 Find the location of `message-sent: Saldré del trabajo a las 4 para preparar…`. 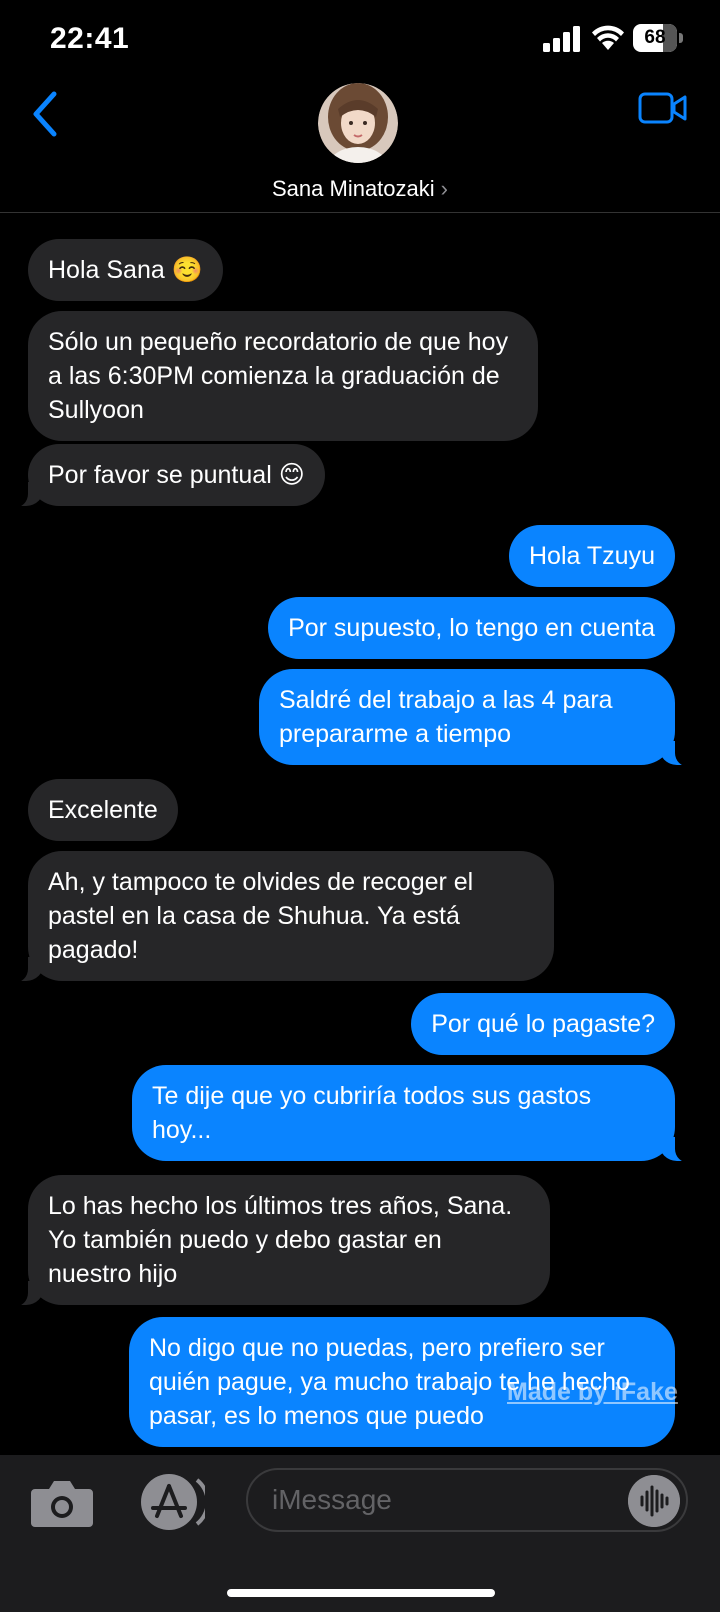

message-sent: Saldré del trabajo a las 4 para preparar… is located at coordinates (478, 718).